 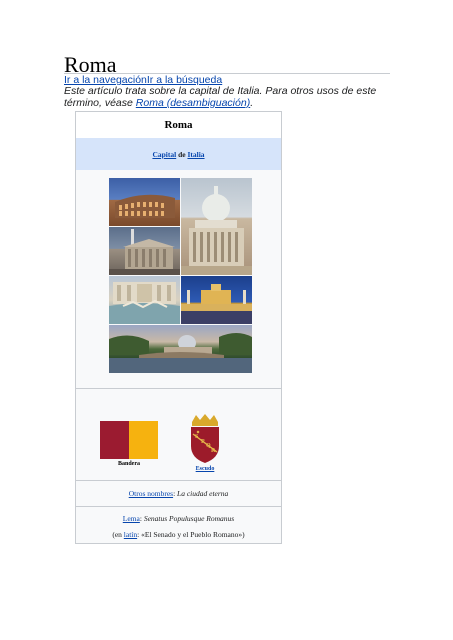 I want to click on disambiguation-link: Roma (desambiguación), so click(x=193, y=103).